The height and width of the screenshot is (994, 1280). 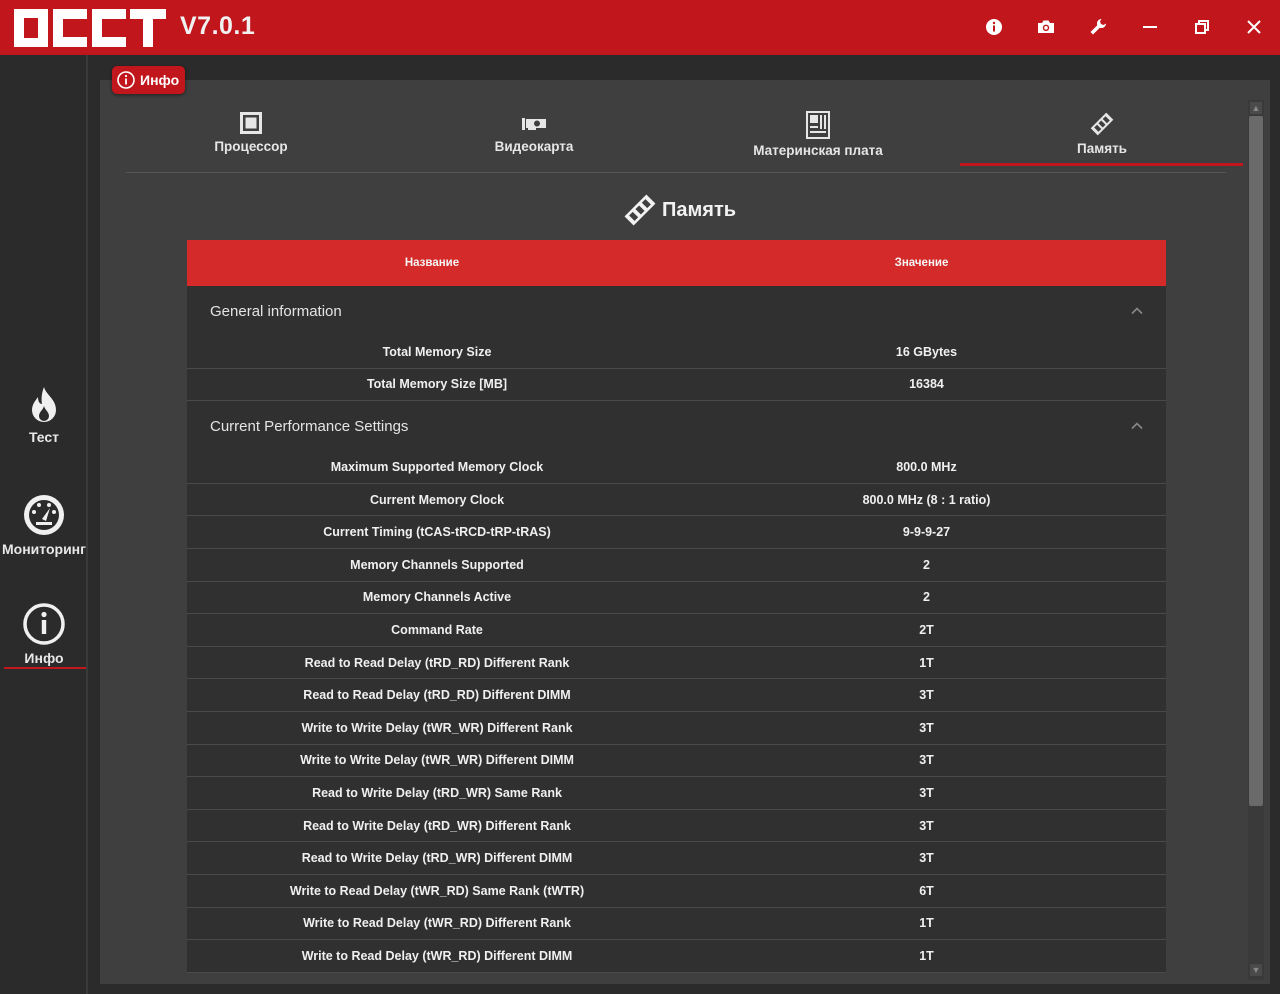 What do you see at coordinates (44, 538) in the screenshot?
I see `sidebar-item-monitoring: Мониторинг` at bounding box center [44, 538].